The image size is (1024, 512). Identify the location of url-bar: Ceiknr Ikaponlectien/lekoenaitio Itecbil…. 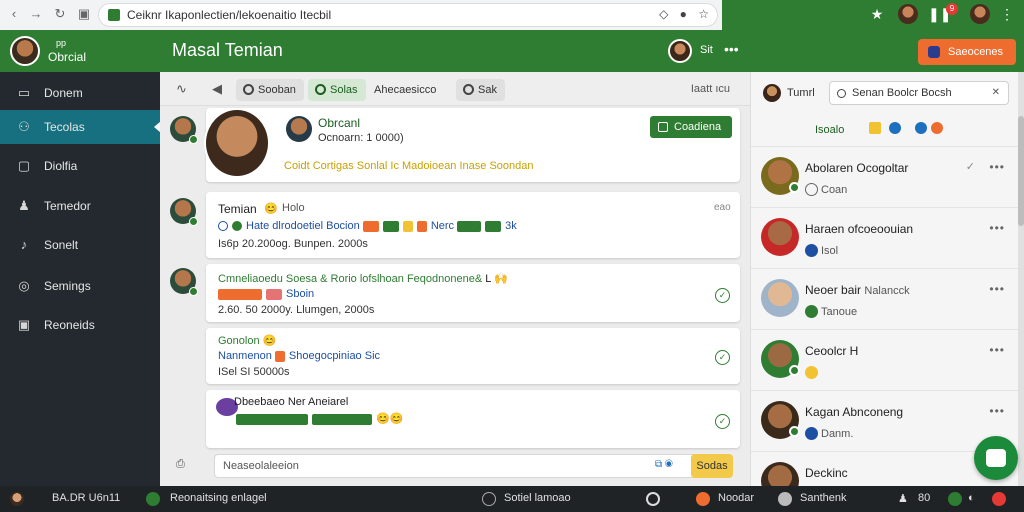
(408, 15).